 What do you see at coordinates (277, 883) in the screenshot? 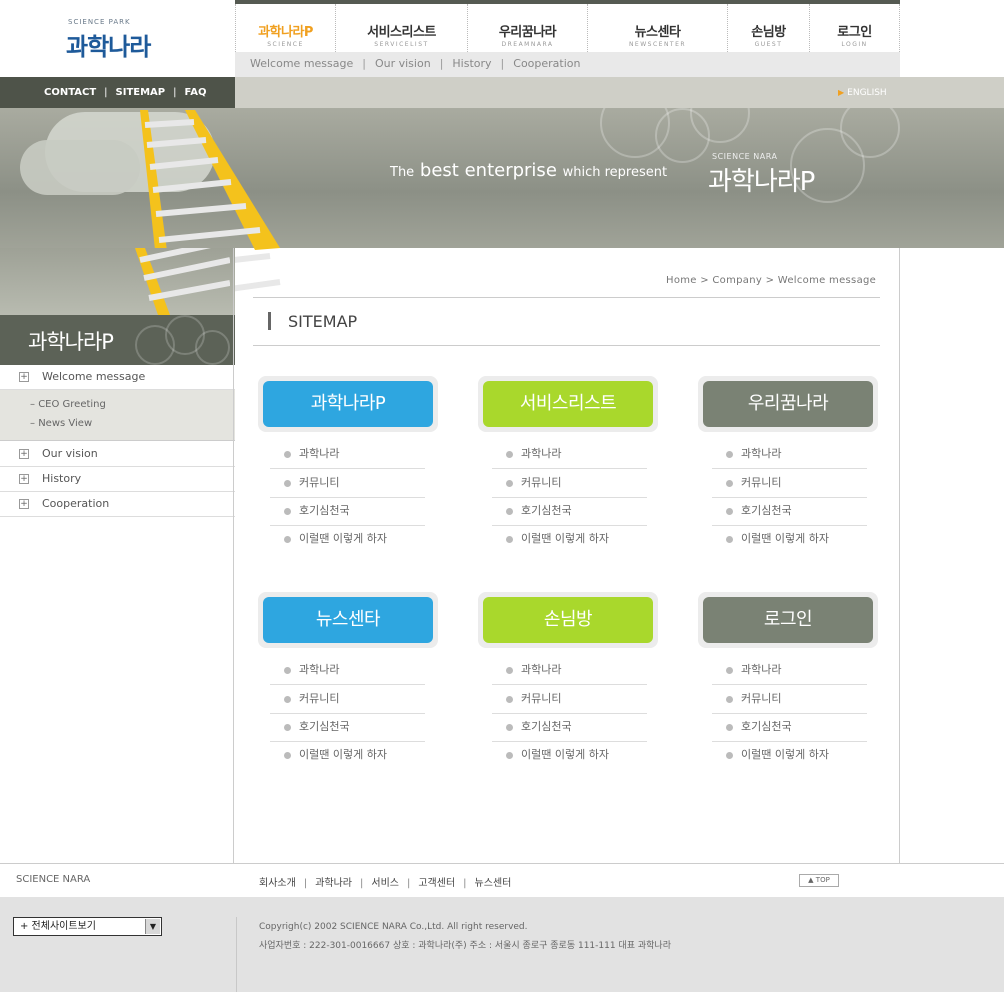
I see `footer-link-about: 회사소개` at bounding box center [277, 883].